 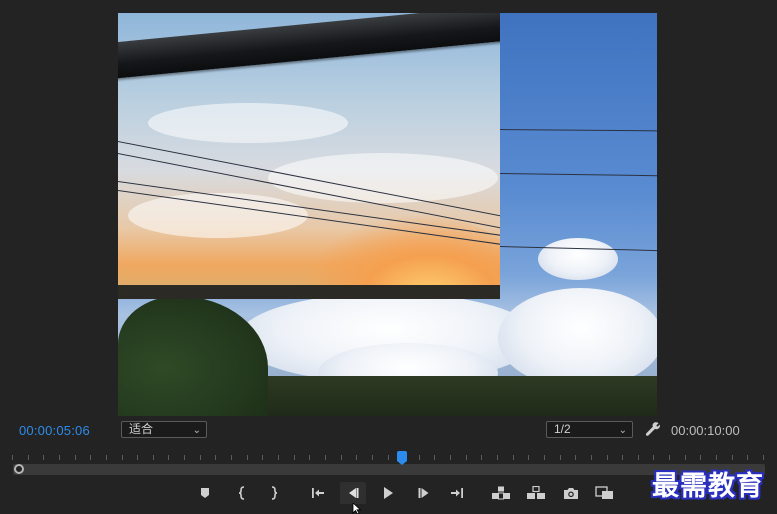 I want to click on step-back-button, so click(x=353, y=493).